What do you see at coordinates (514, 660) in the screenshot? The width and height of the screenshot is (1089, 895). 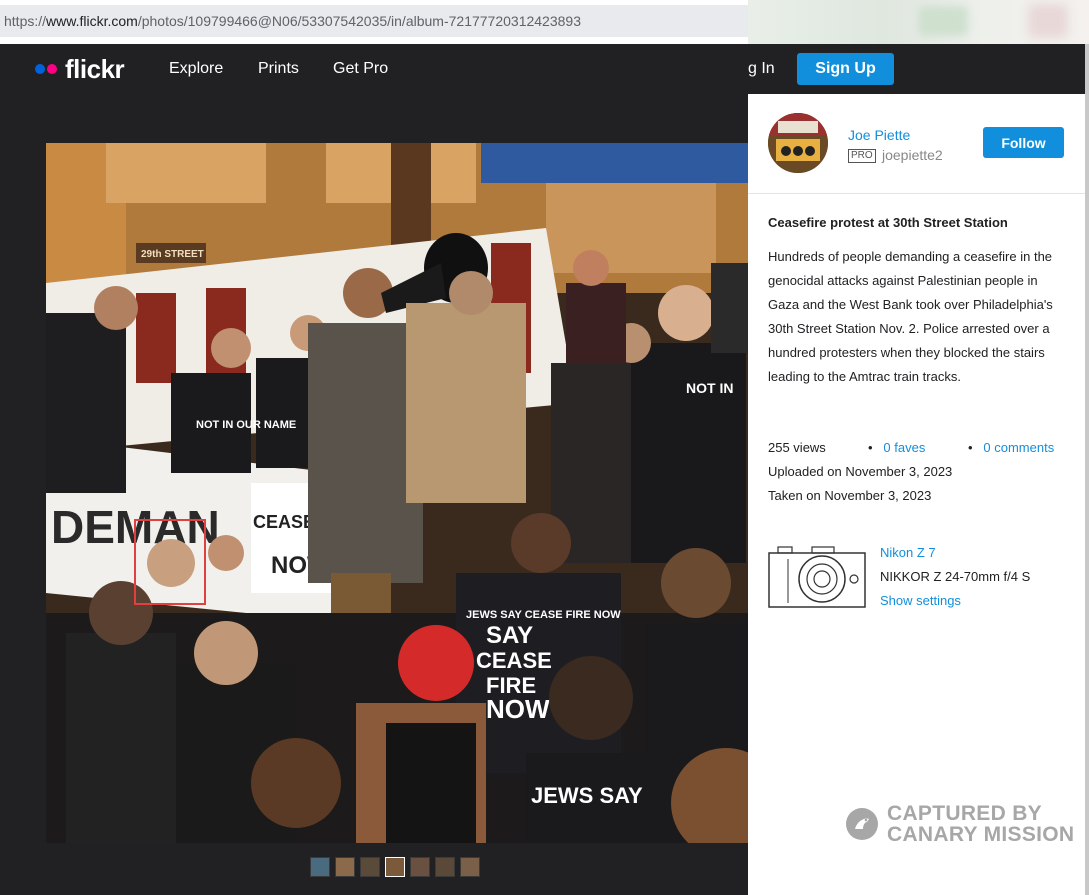 I see `svg-text: CEASE` at bounding box center [514, 660].